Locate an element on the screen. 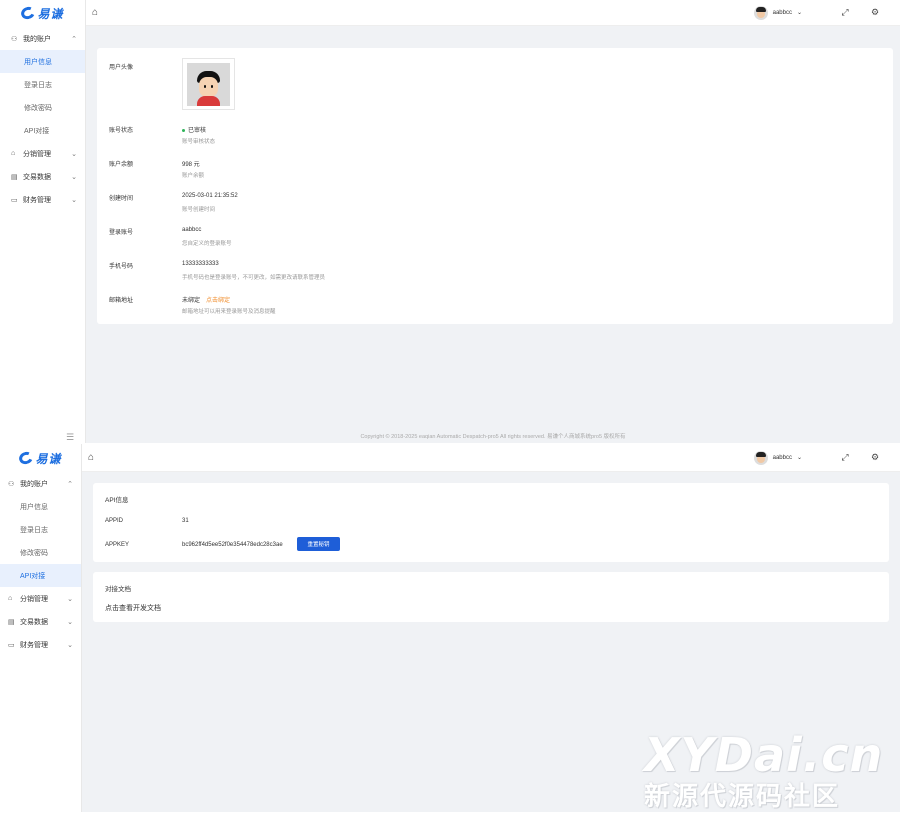  phone-label: 手机号码 is located at coordinates (121, 267).